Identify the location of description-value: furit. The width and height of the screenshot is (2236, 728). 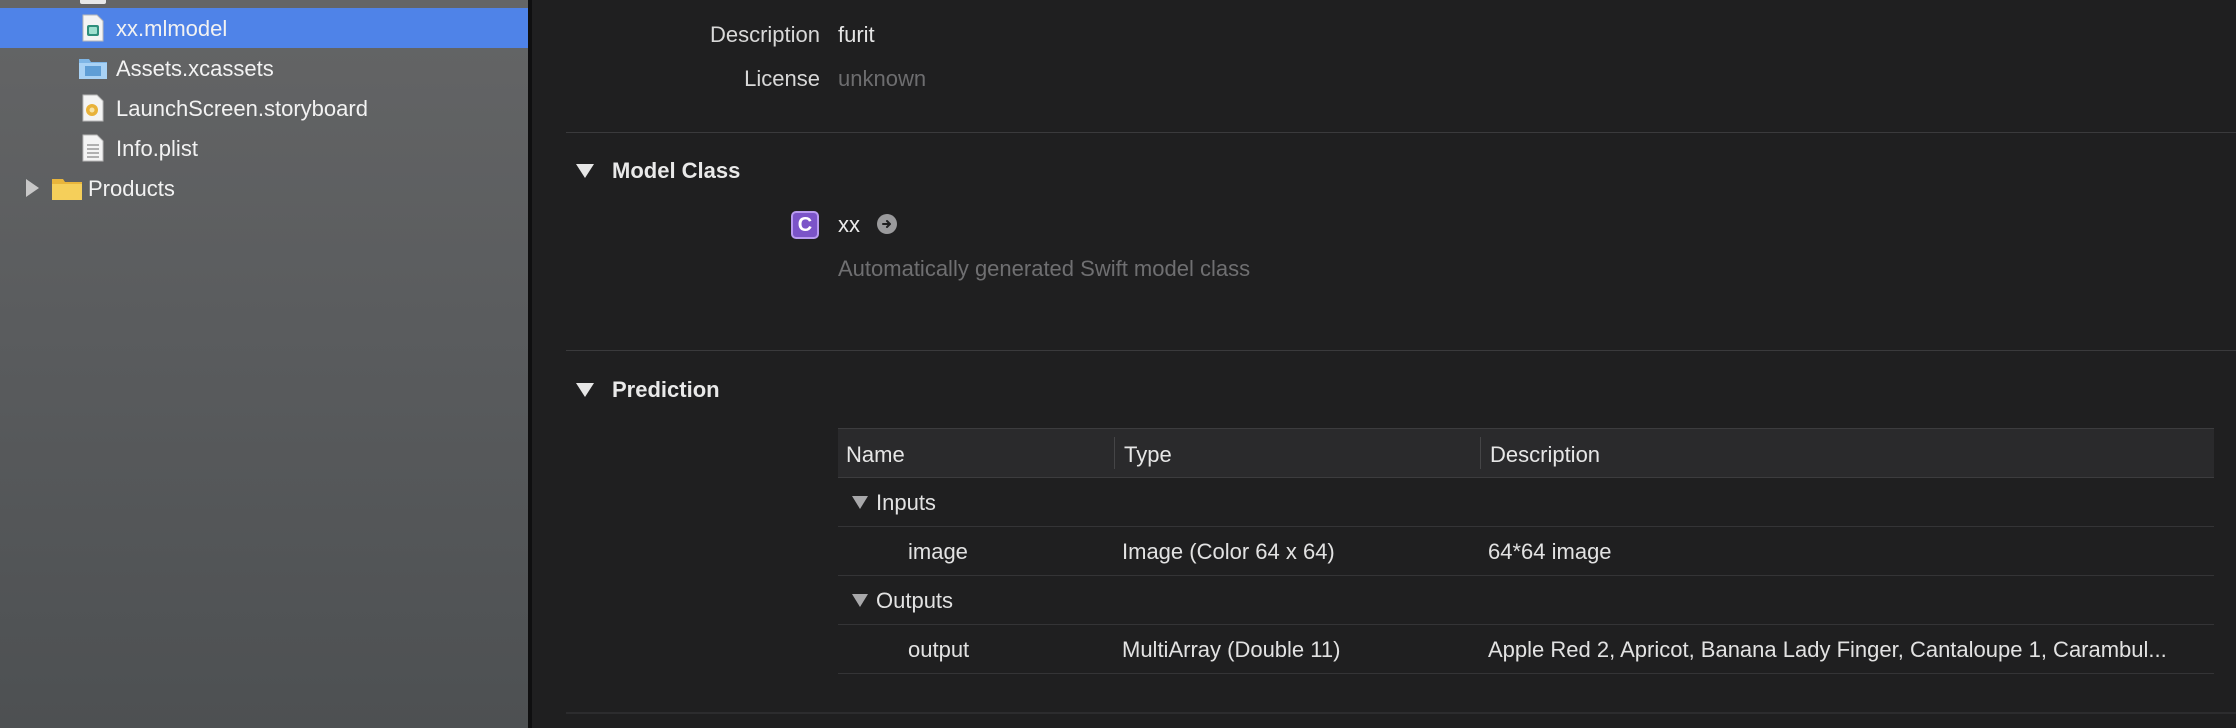
(856, 34).